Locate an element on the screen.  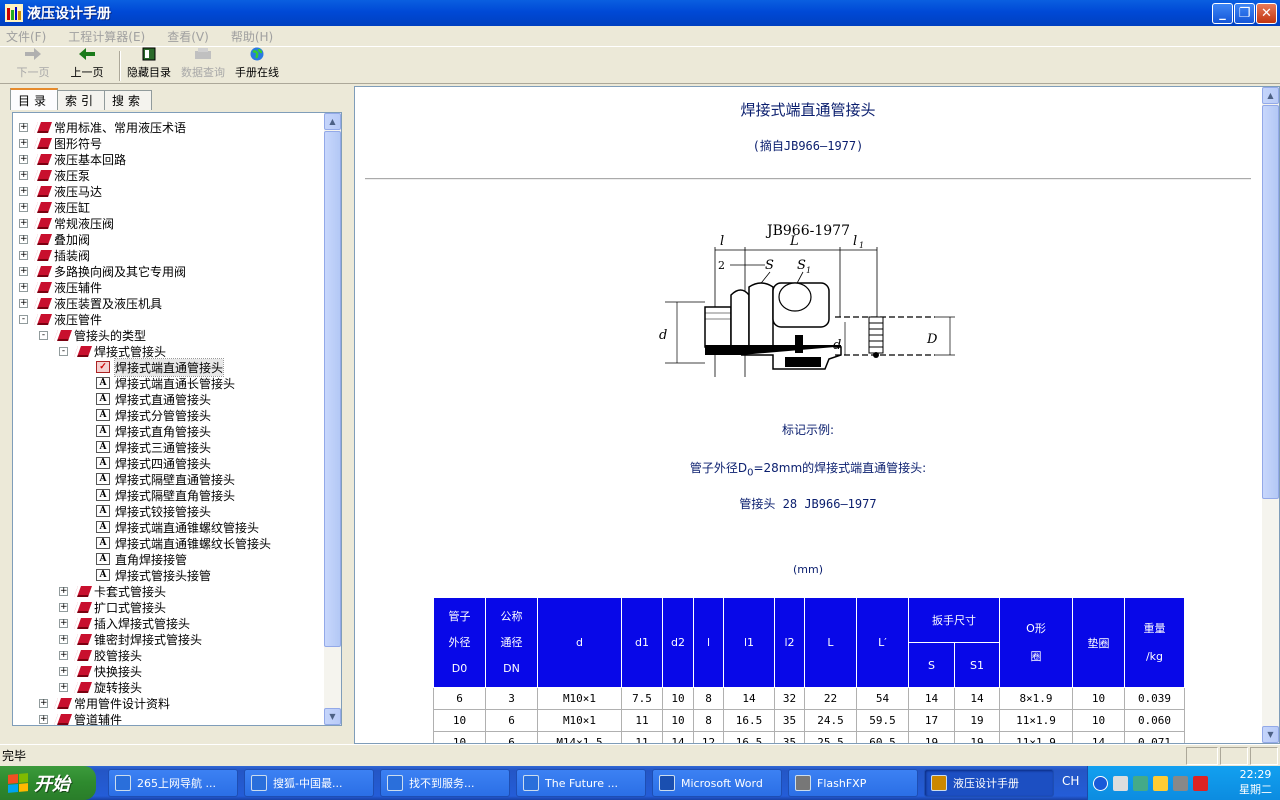
data-query-button: 数据查询 is located at coordinates (203, 65).